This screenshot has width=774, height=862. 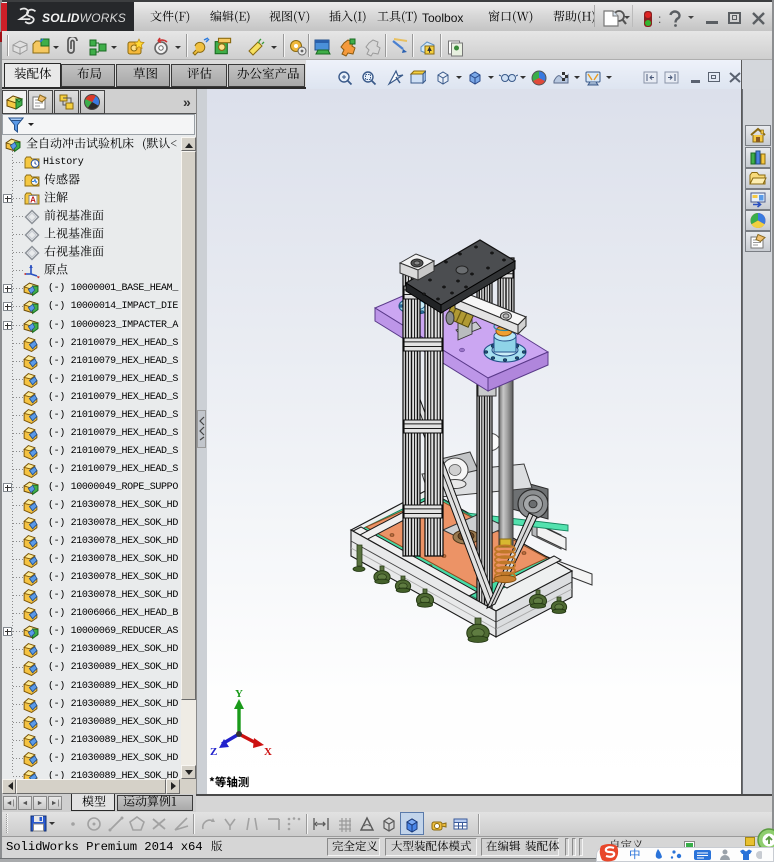 What do you see at coordinates (33, 200) in the screenshot?
I see `svg-text: A` at bounding box center [33, 200].